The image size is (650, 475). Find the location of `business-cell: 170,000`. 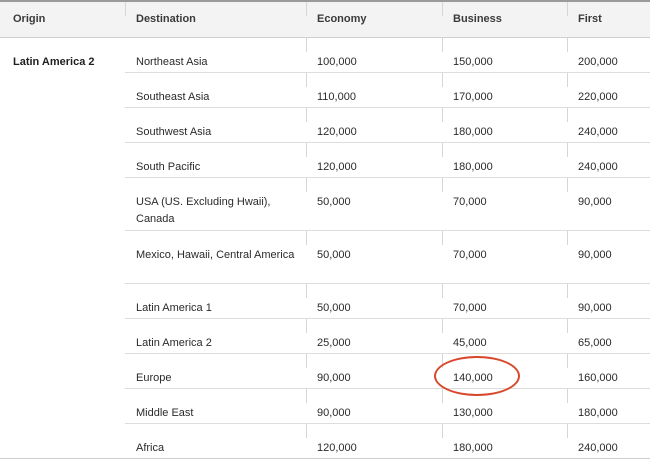

business-cell: 170,000 is located at coordinates (504, 90).